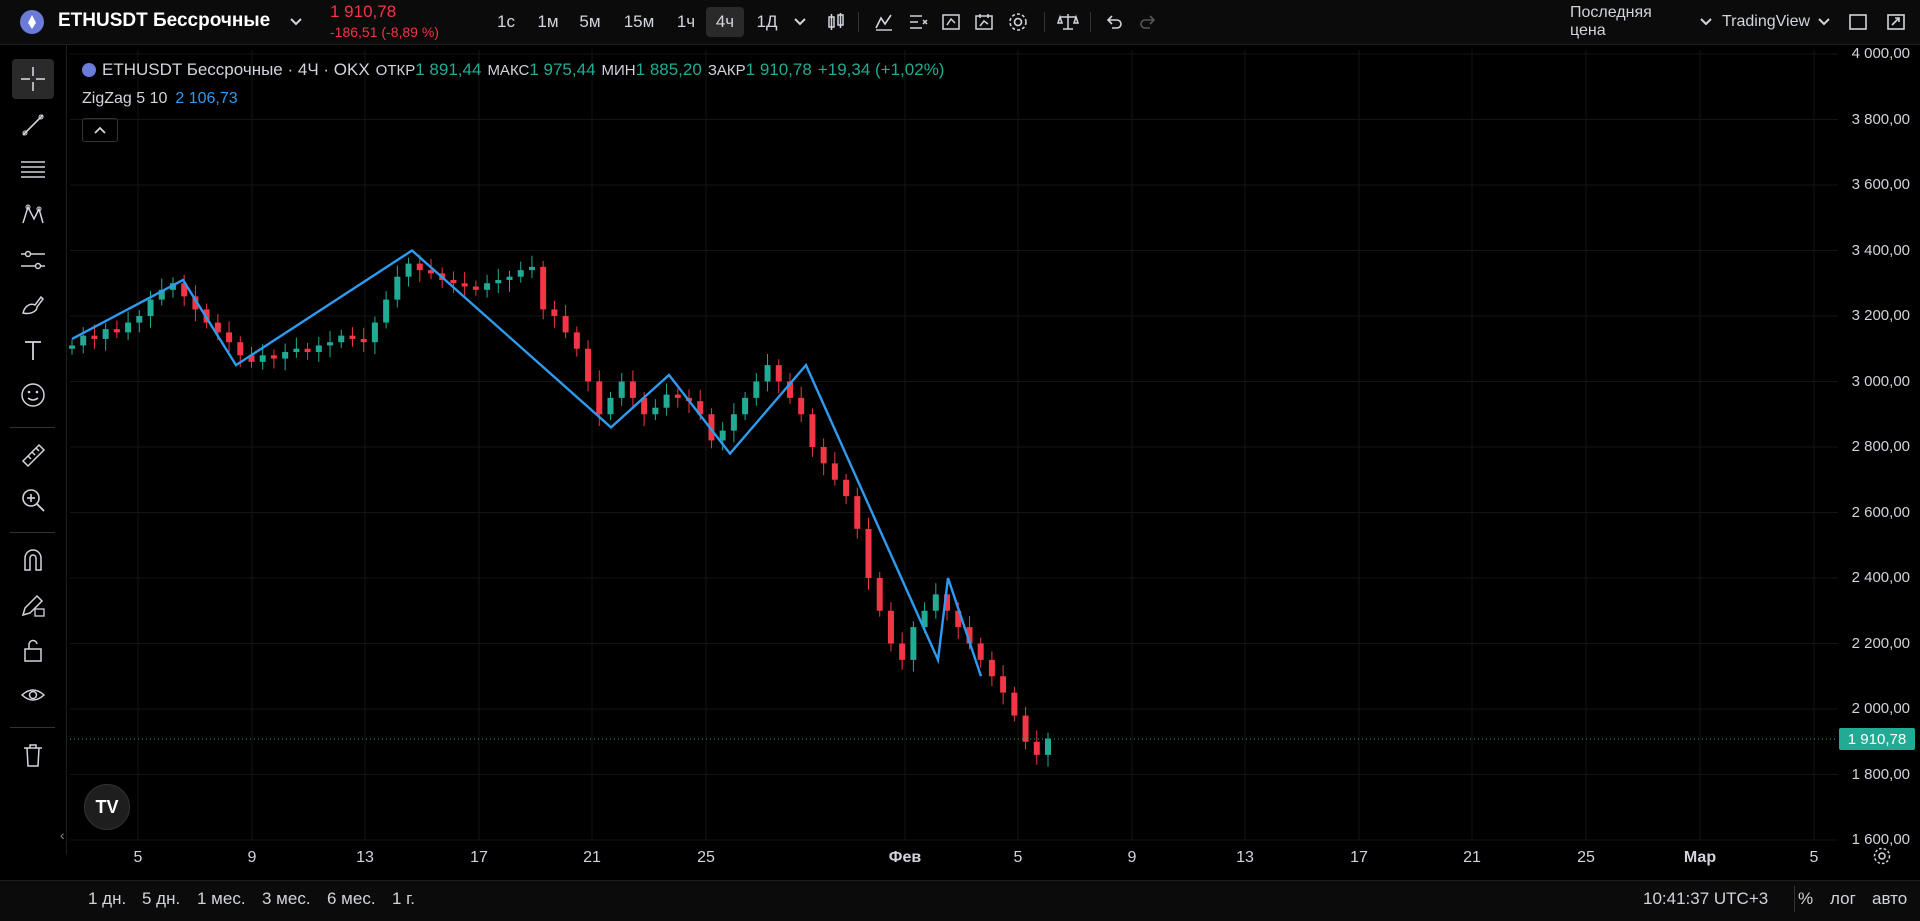 This screenshot has height=921, width=1920. Describe the element at coordinates (1896, 22) in the screenshot. I see `fullscreen-icon` at that location.